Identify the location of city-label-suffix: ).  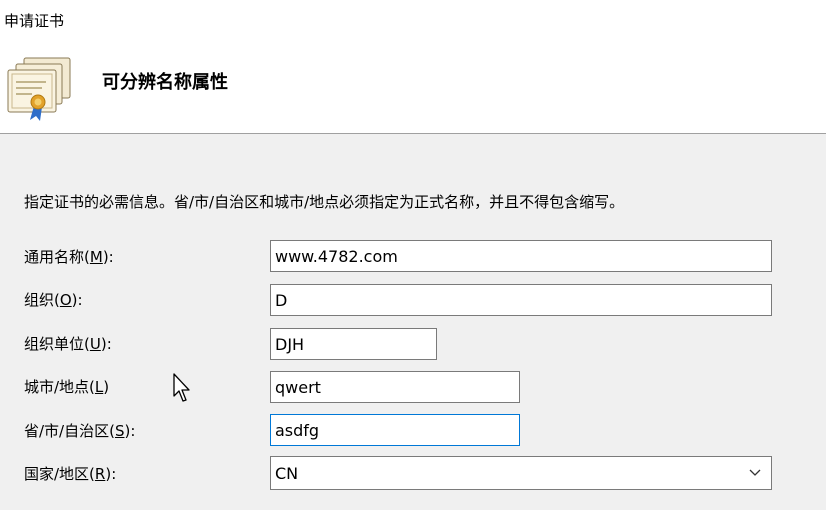
(106, 387).